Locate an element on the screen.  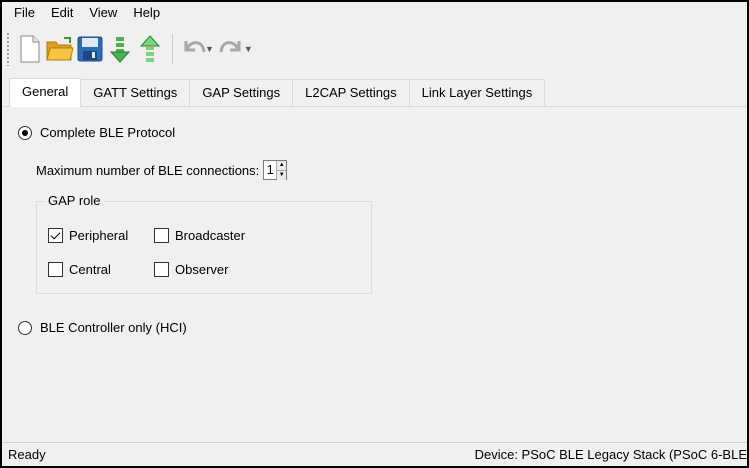
menu-help: Help is located at coordinates (146, 13).